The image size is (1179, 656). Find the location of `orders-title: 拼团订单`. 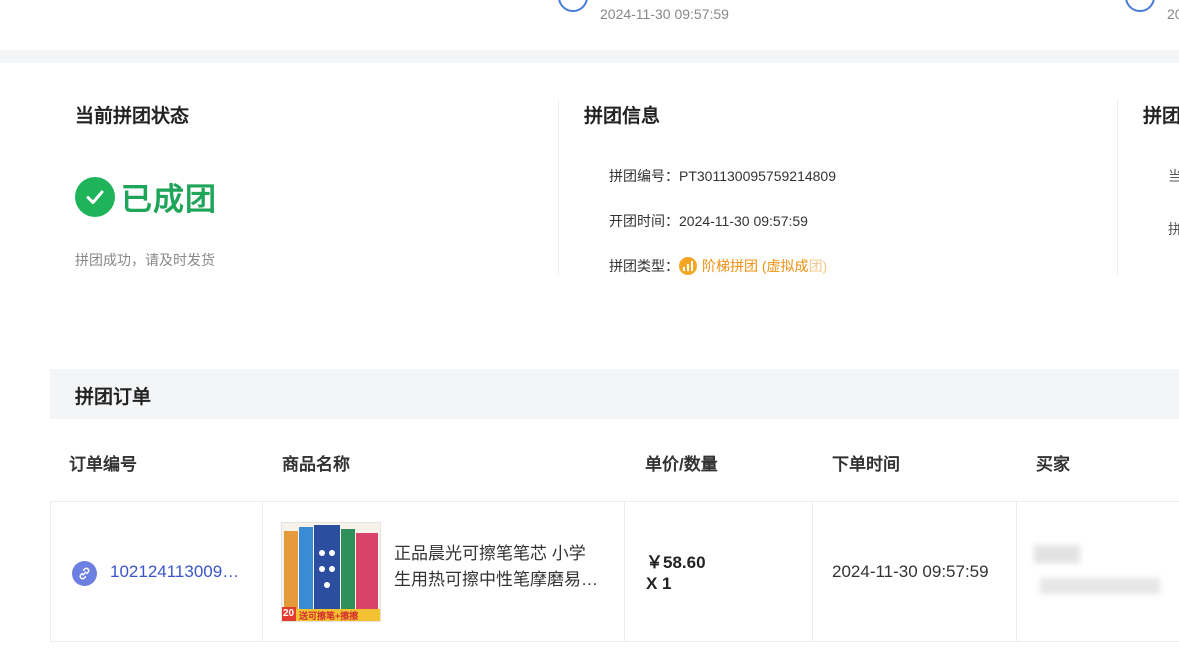

orders-title: 拼团订单 is located at coordinates (113, 397).